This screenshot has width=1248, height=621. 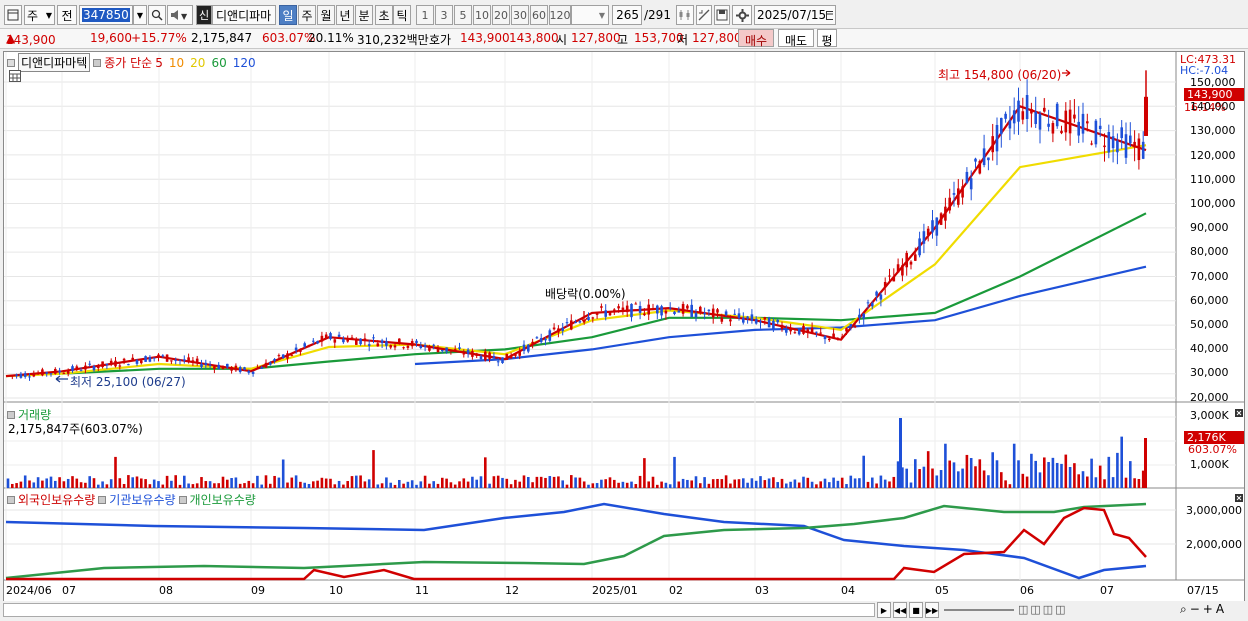 What do you see at coordinates (439, 610) in the screenshot?
I see `horizontal-scrollbar` at bounding box center [439, 610].